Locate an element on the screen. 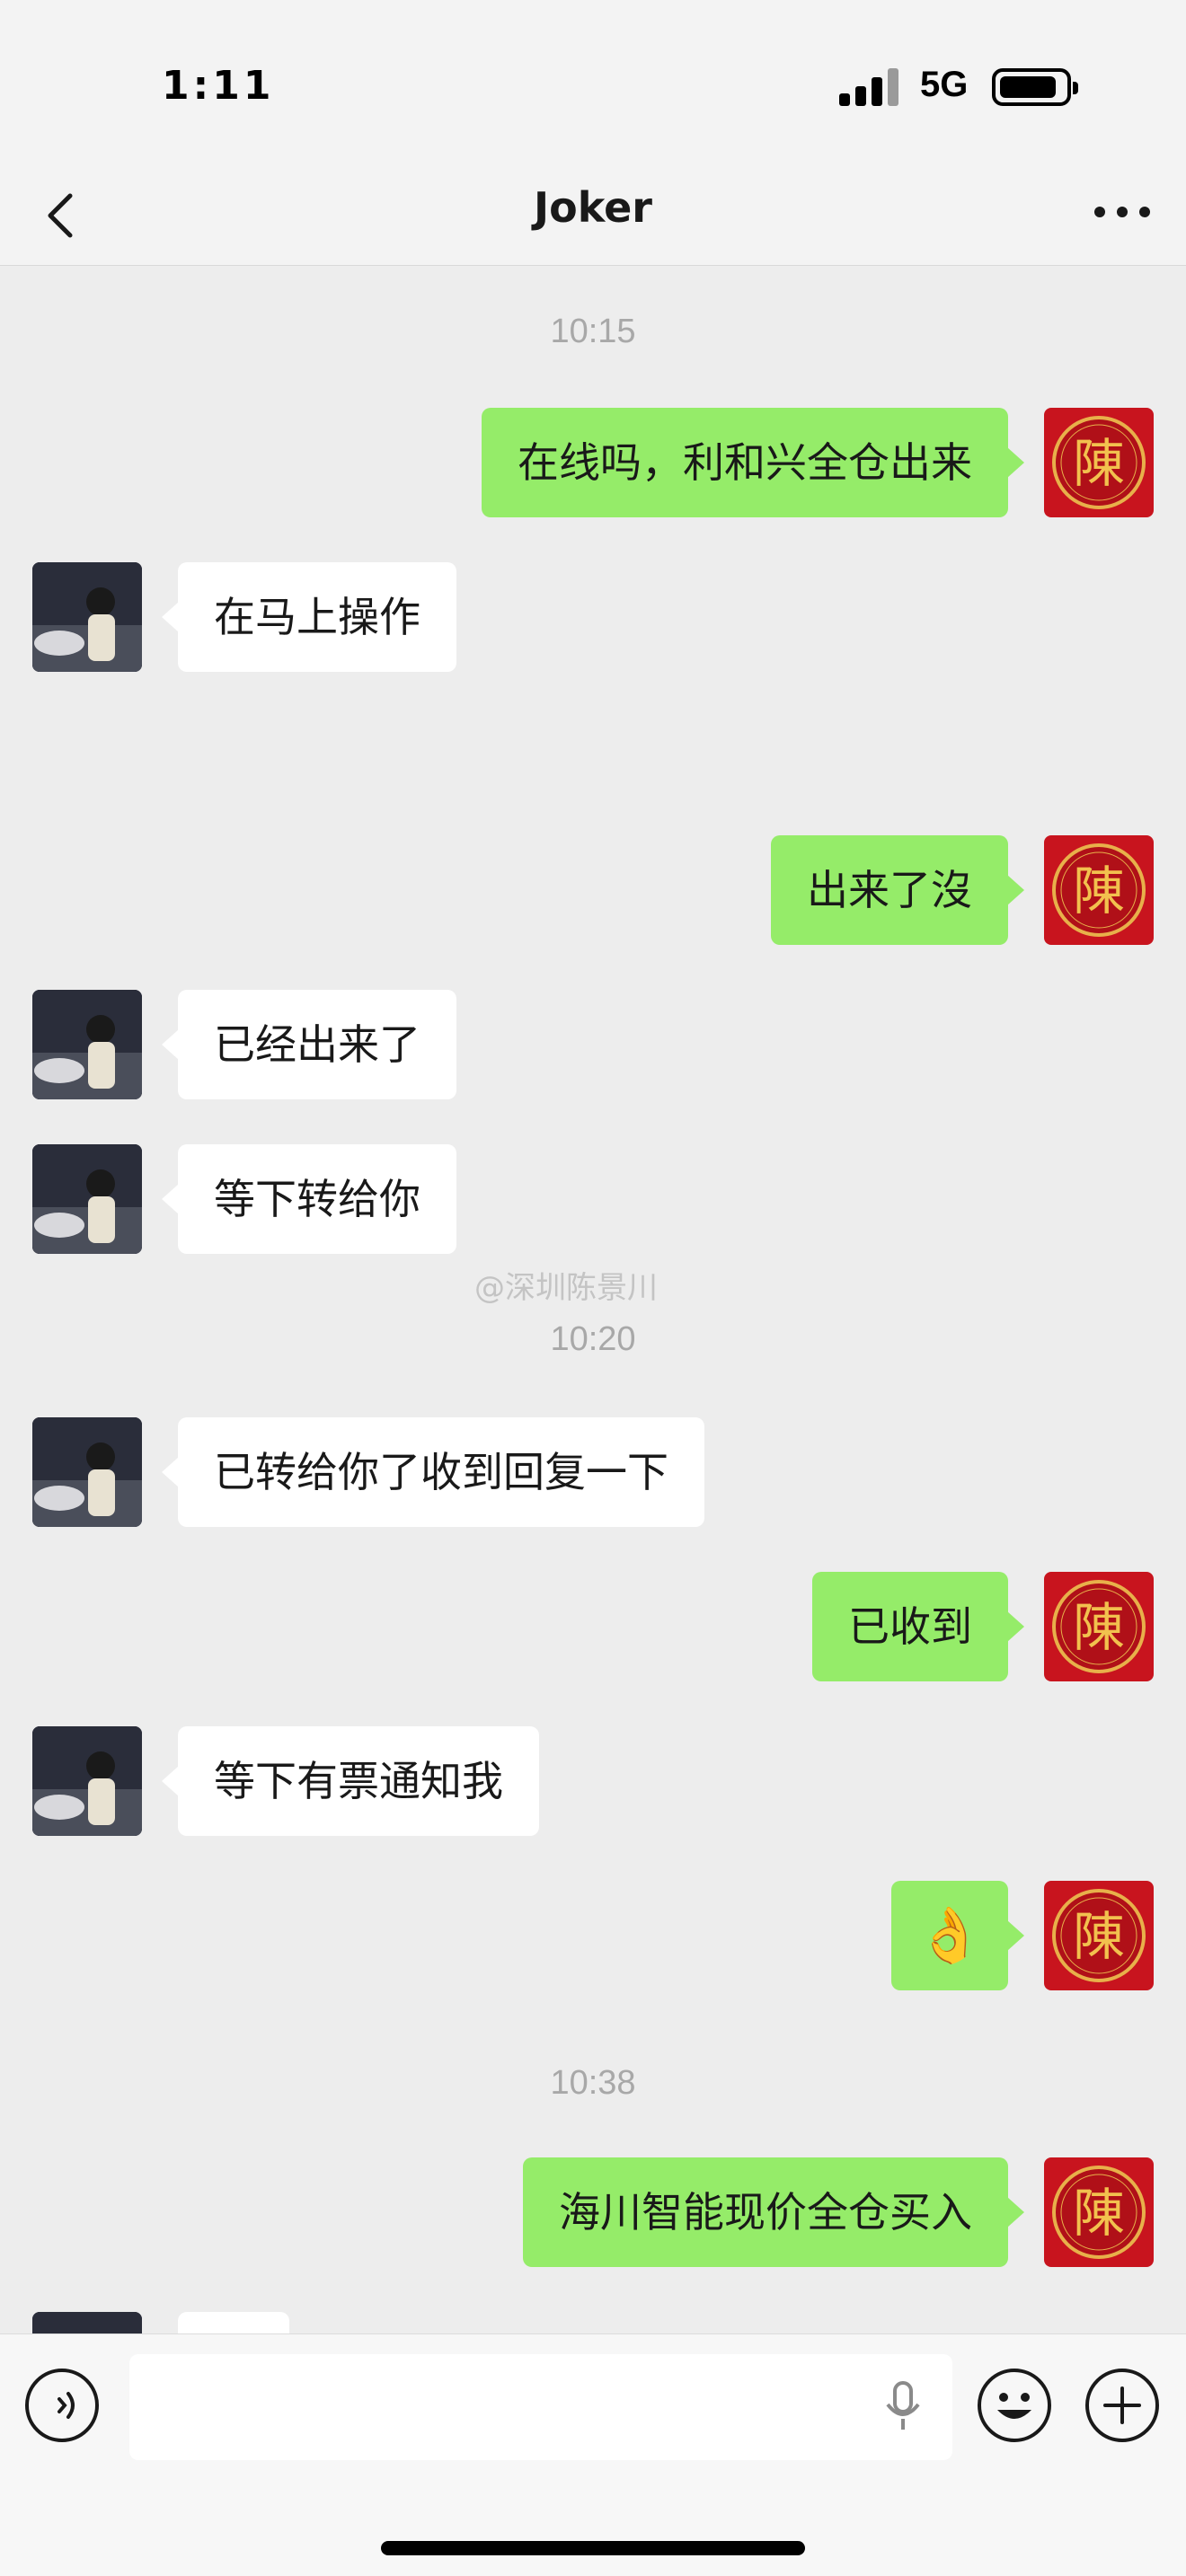 This screenshot has height=2576, width=1186. battery-icon is located at coordinates (1035, 87).